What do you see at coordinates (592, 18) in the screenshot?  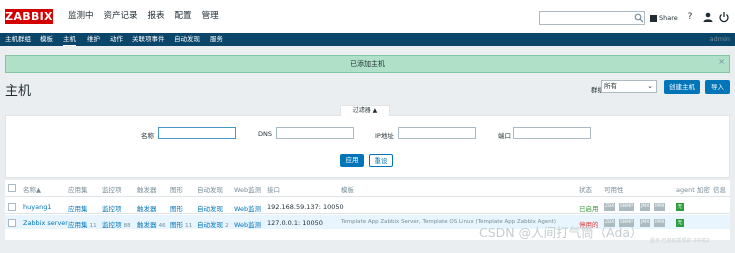 I see `global-search-input` at bounding box center [592, 18].